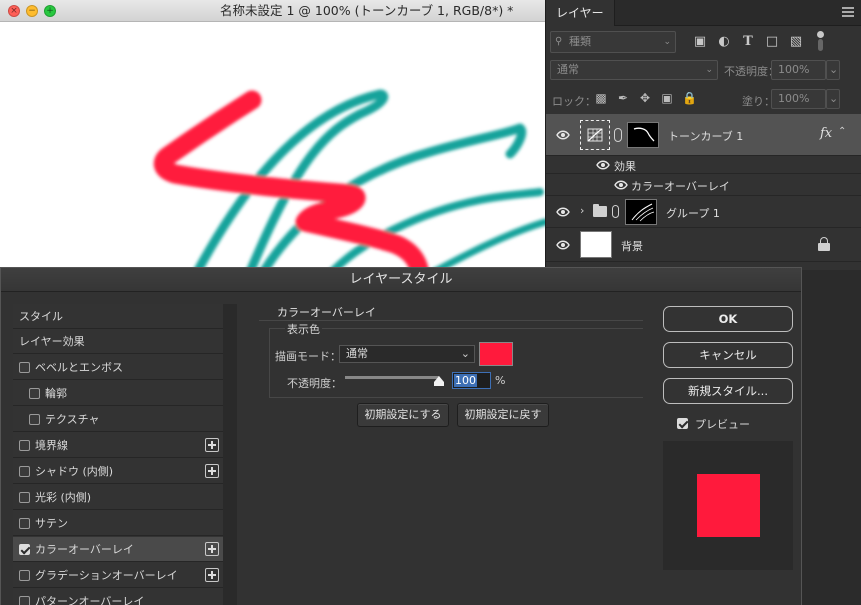 The height and width of the screenshot is (605, 861). Describe the element at coordinates (34, 419) in the screenshot. I see `texture-checkbox` at that location.